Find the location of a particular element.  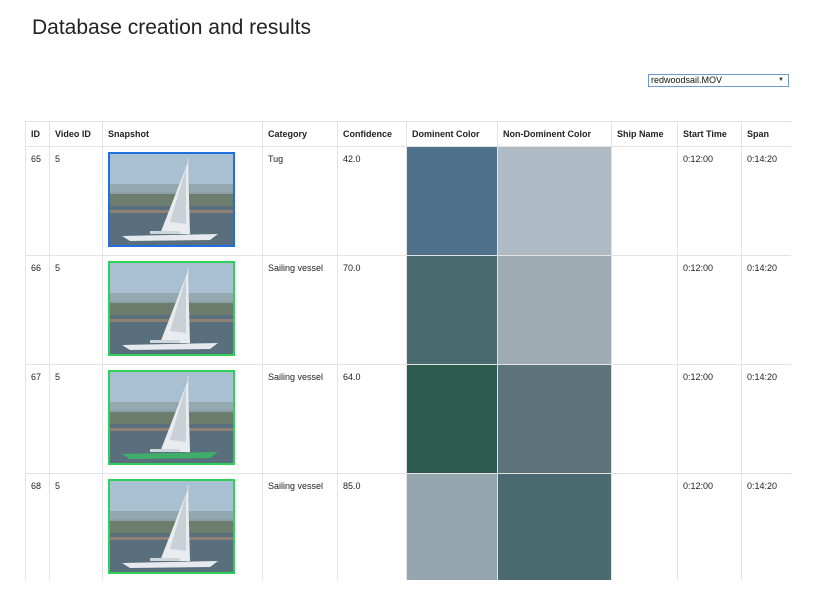

cell-category: Tug is located at coordinates (300, 201).